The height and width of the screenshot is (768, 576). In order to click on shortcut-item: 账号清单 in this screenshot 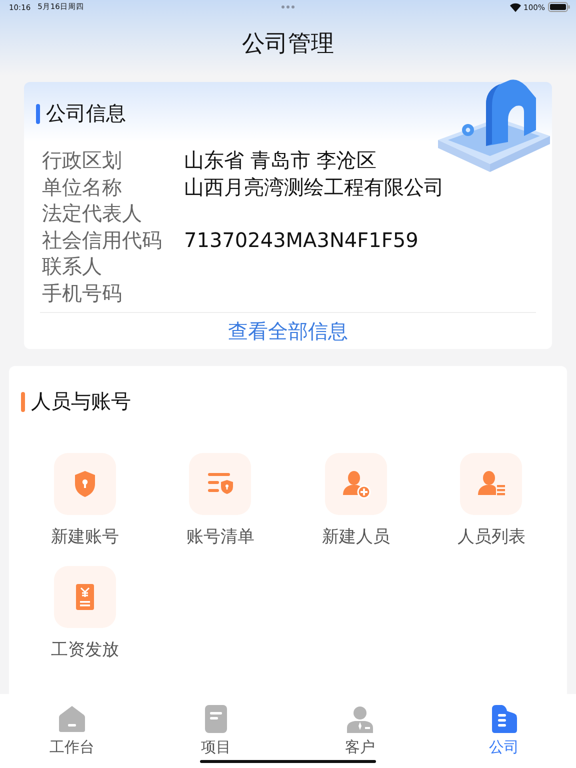, I will do `click(220, 500)`.